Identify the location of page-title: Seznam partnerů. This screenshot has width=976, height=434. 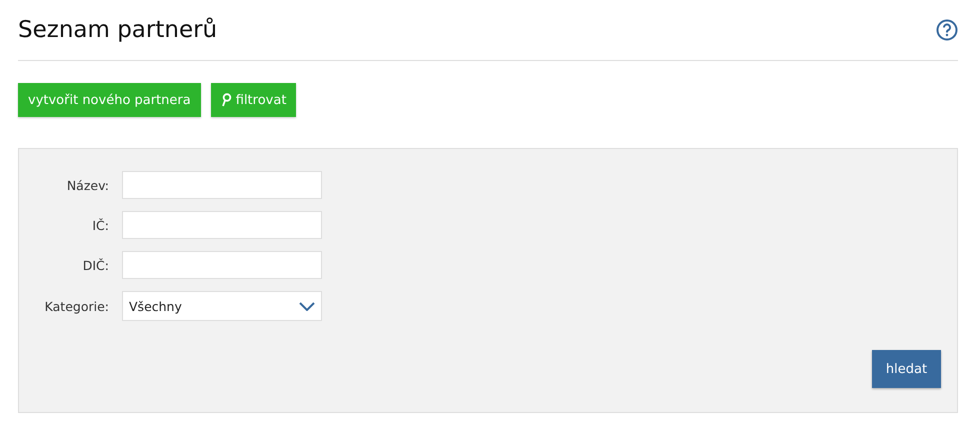
(118, 30).